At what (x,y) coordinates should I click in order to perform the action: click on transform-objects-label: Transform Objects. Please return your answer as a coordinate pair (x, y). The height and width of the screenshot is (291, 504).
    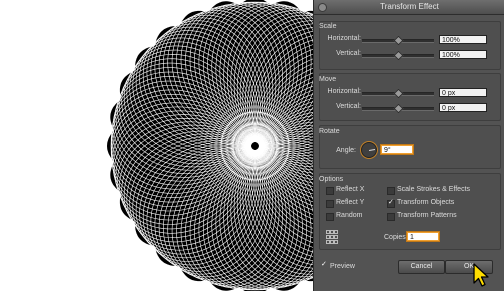
    Looking at the image, I should click on (426, 202).